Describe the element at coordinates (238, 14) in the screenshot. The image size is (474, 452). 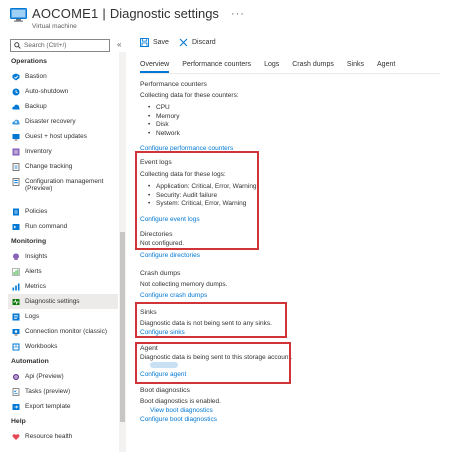
I see `more-options-button: ···` at that location.